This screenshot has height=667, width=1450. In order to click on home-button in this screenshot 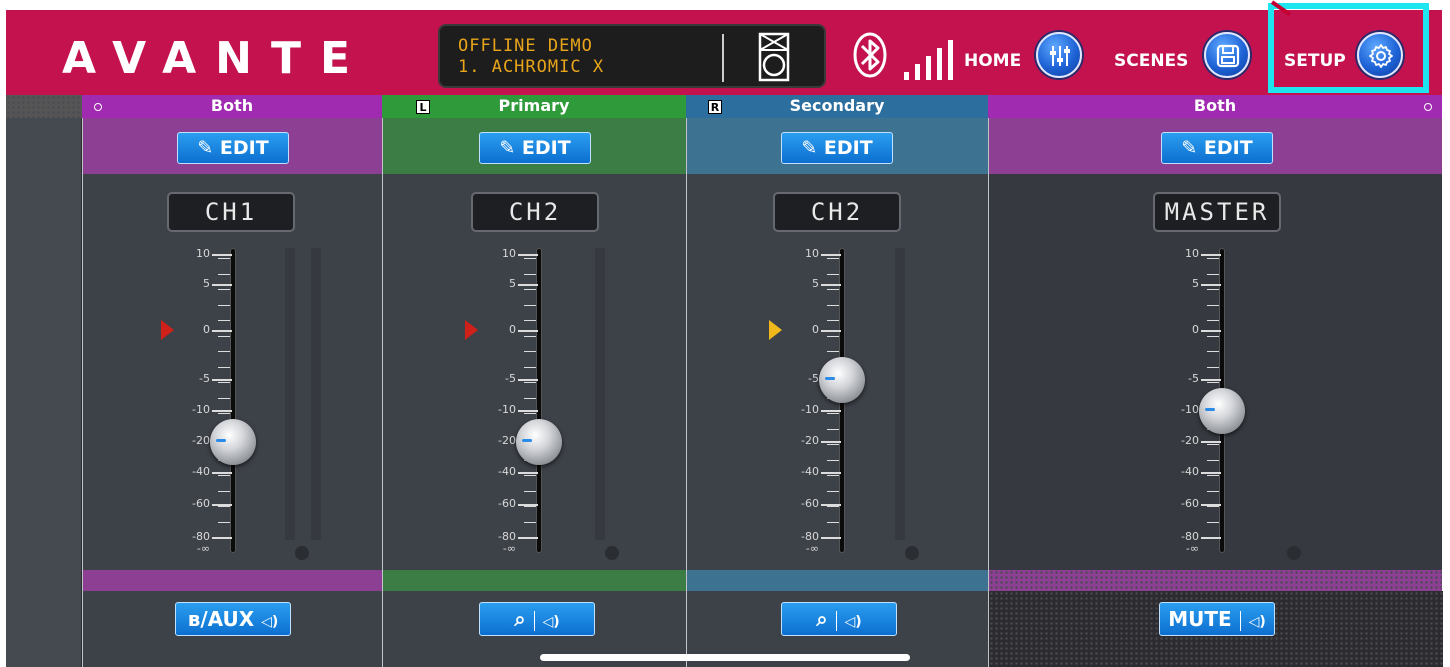, I will do `click(1059, 55)`.